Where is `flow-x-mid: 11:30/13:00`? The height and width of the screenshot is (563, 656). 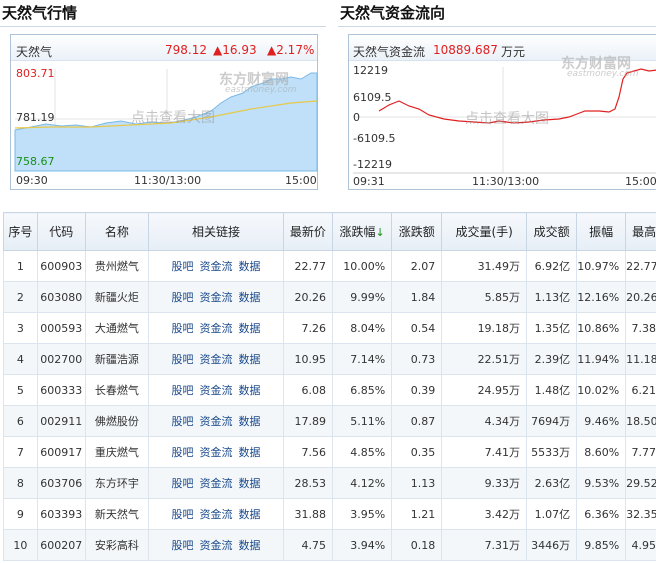 flow-x-mid: 11:30/13:00 is located at coordinates (506, 181).